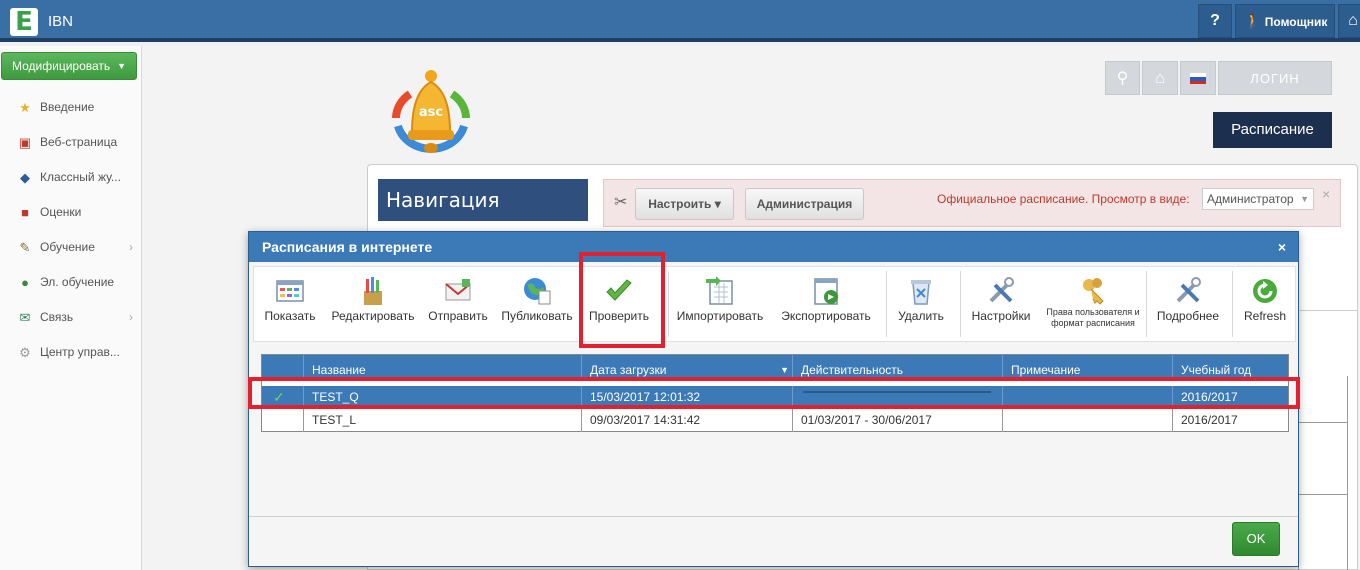 The height and width of the screenshot is (570, 1360). What do you see at coordinates (1188, 316) in the screenshot?
I see `toolbar-label: Подробнее` at bounding box center [1188, 316].